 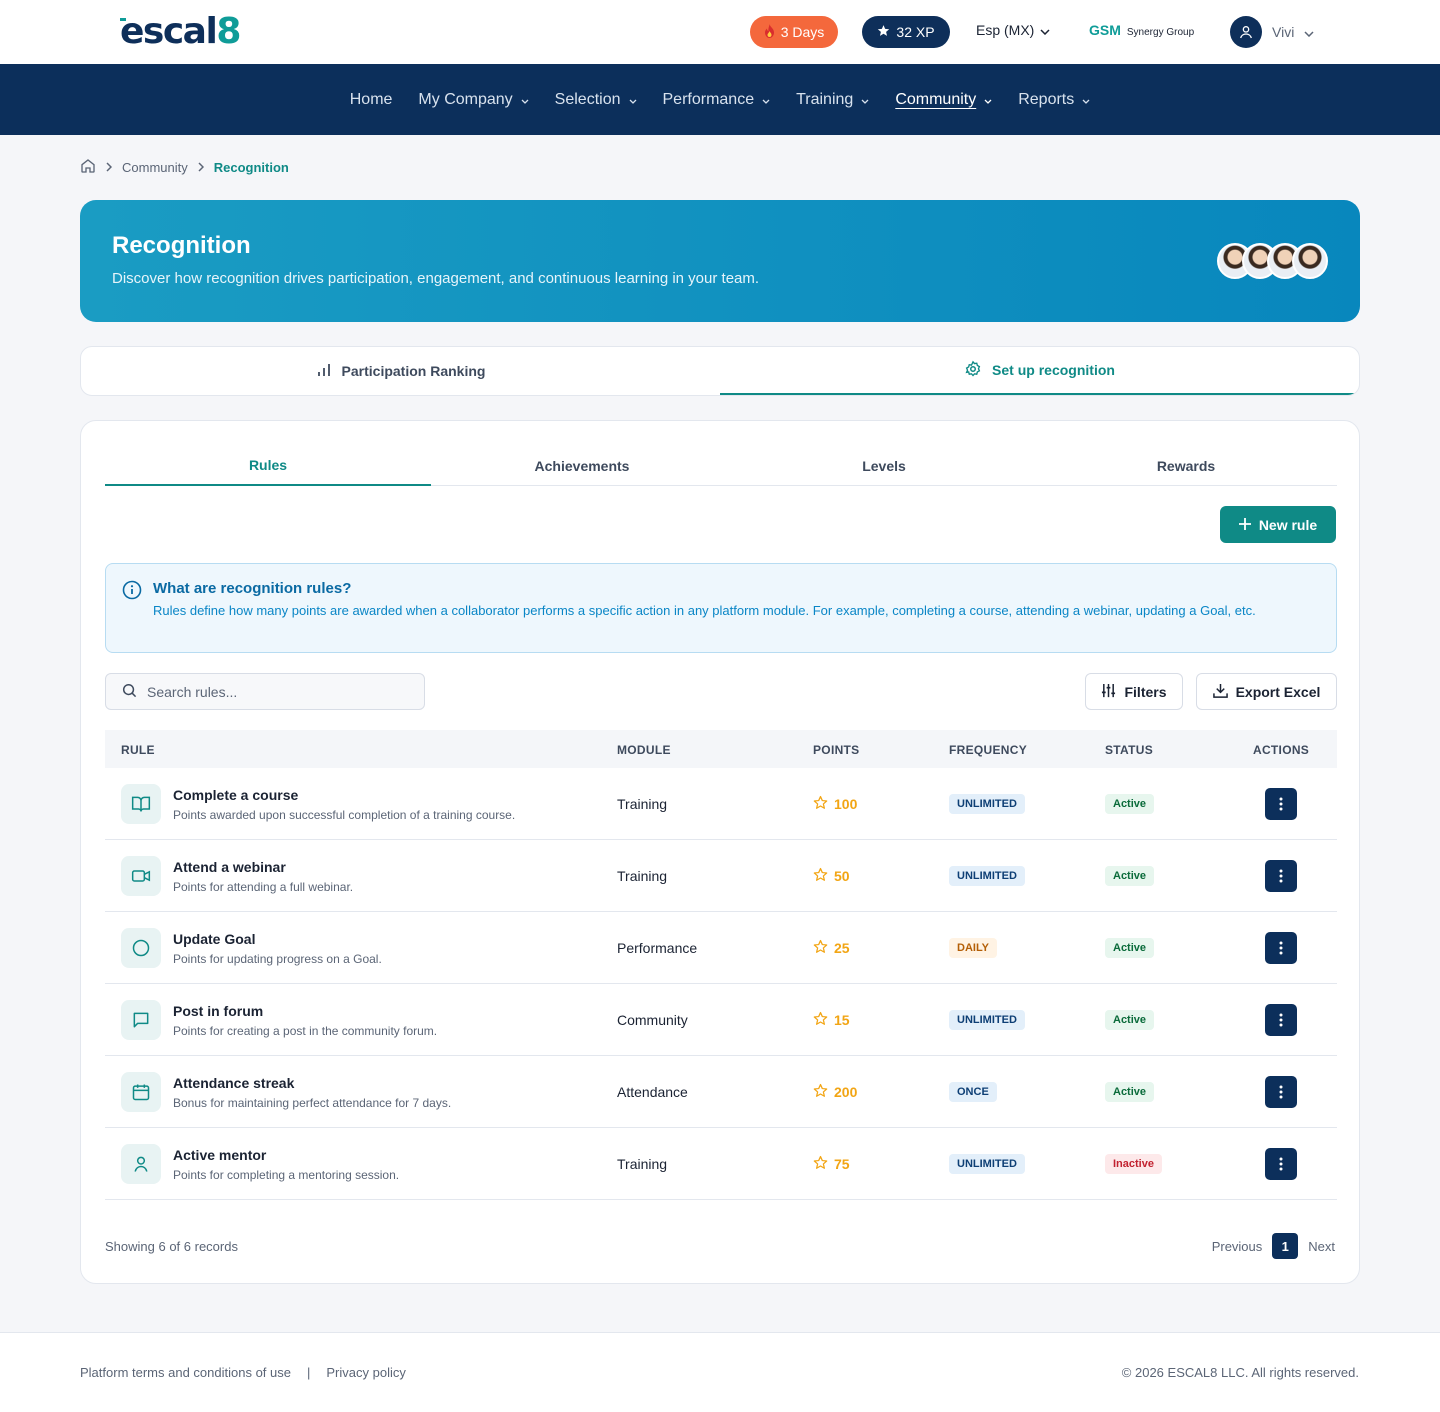 What do you see at coordinates (644, 750) in the screenshot?
I see `column-header: MODULE` at bounding box center [644, 750].